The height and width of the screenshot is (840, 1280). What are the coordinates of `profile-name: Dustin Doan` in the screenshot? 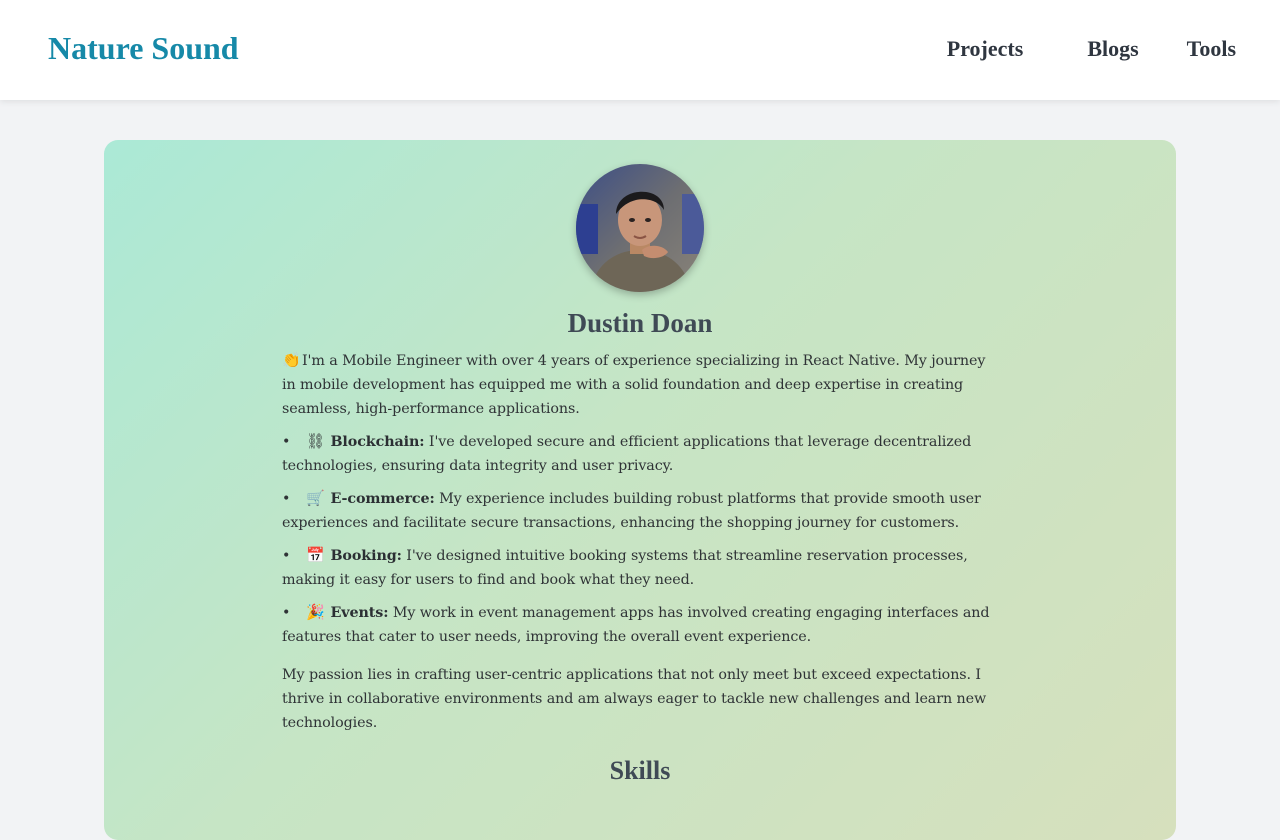 It's located at (640, 323).